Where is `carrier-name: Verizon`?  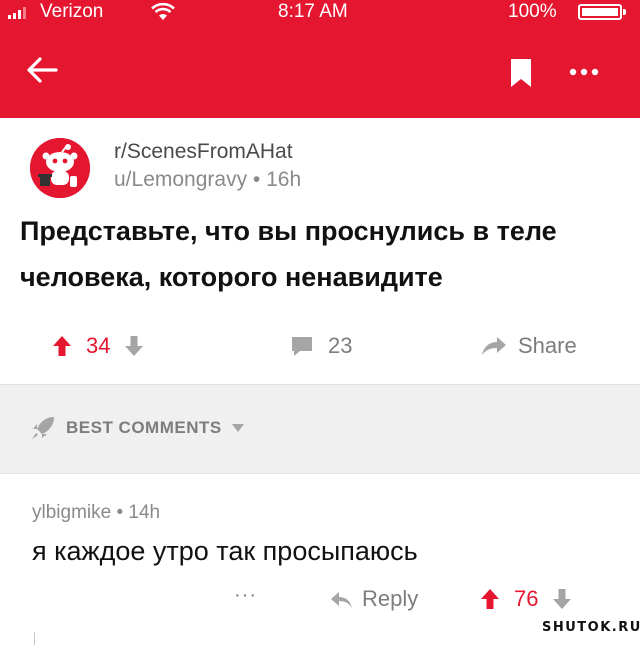
carrier-name: Verizon is located at coordinates (72, 11).